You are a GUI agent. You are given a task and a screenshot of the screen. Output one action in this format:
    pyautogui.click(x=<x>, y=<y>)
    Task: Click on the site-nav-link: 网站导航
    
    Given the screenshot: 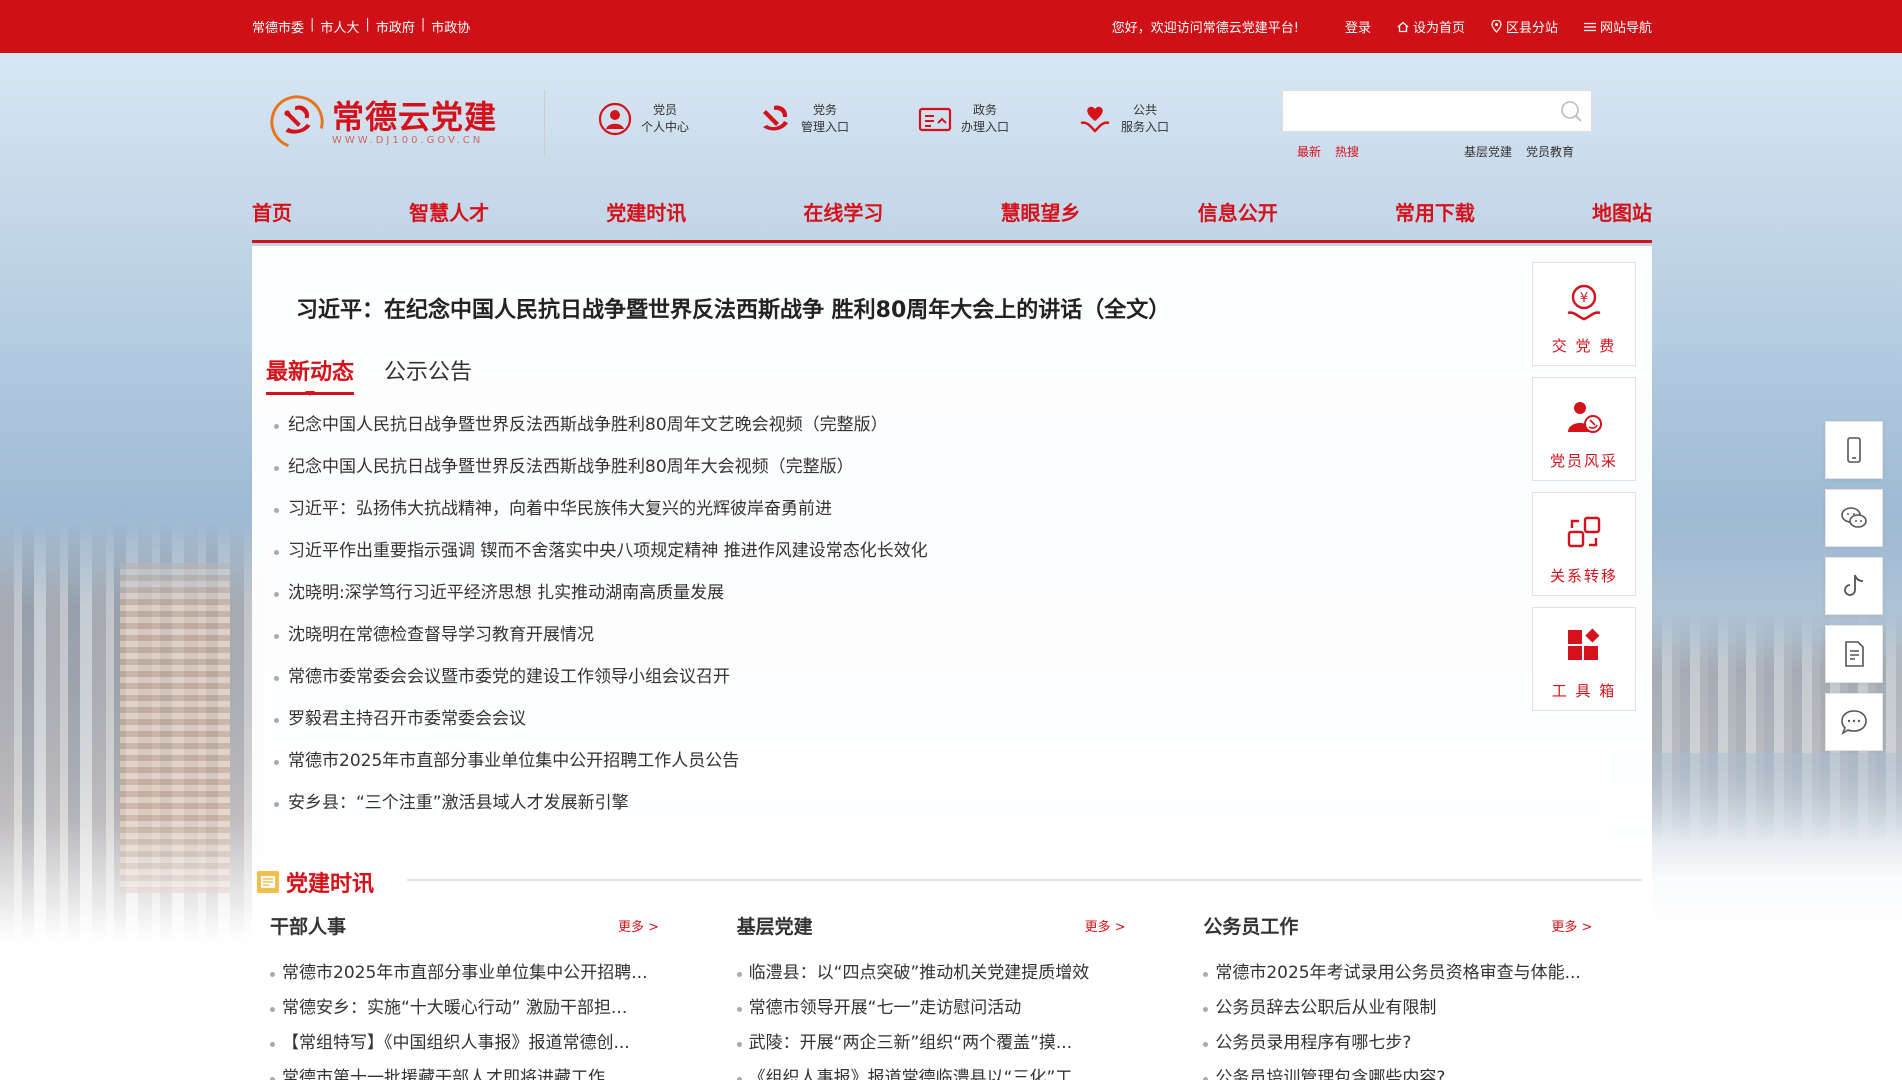 What is the action you would take?
    pyautogui.click(x=1617, y=26)
    